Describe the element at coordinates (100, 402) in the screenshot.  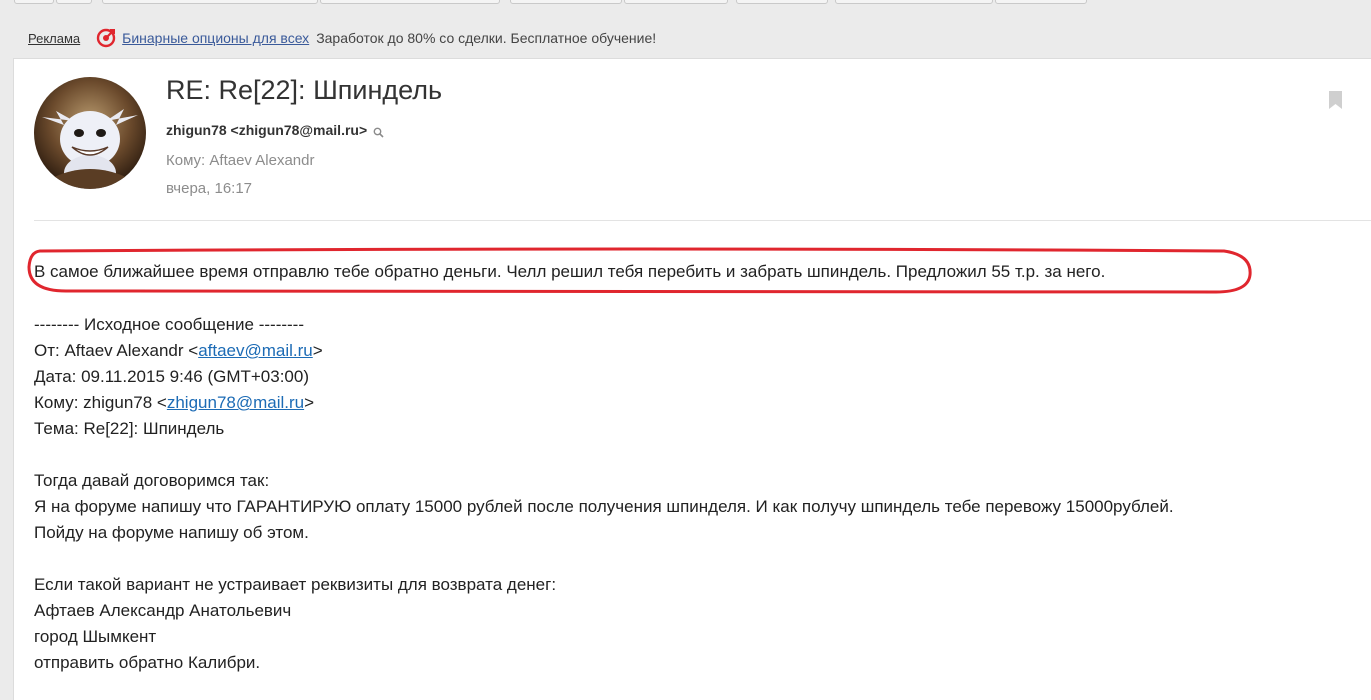
I see `quote-to-prefix: Кому: zhigun78 <` at that location.